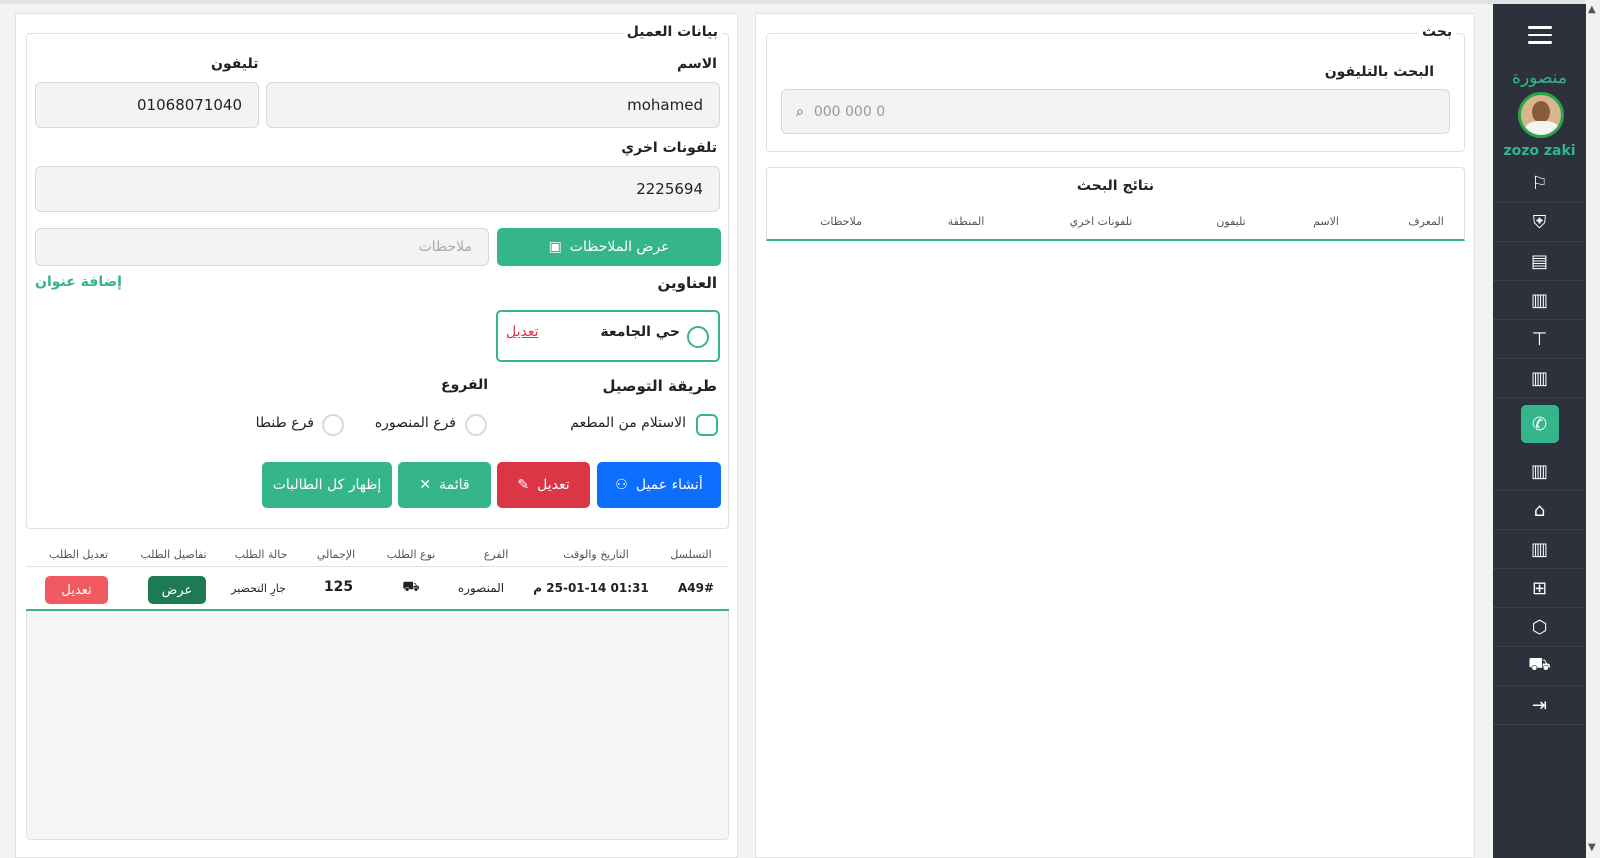 The image size is (1600, 858). I want to click on sidebar-item-2: ▤, so click(1539, 261).